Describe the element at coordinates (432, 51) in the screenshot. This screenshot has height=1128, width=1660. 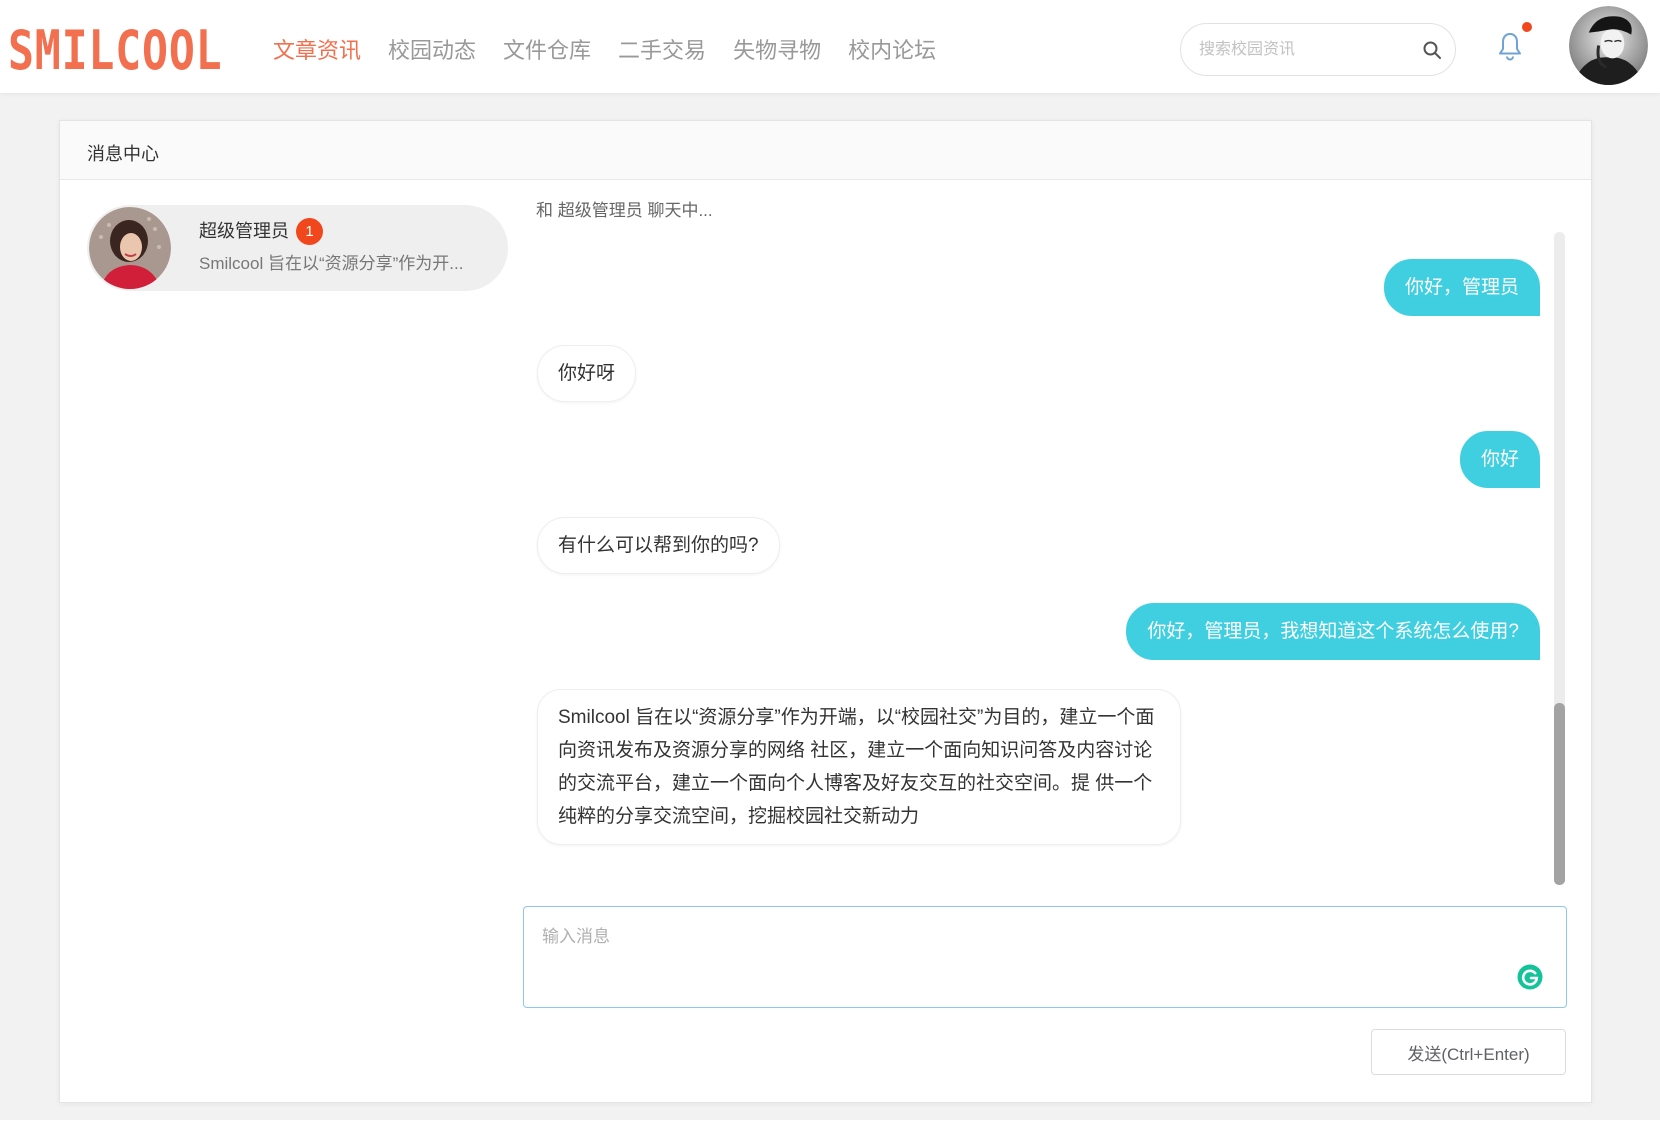
I see `nav-item-campus-news: 校园动态` at that location.